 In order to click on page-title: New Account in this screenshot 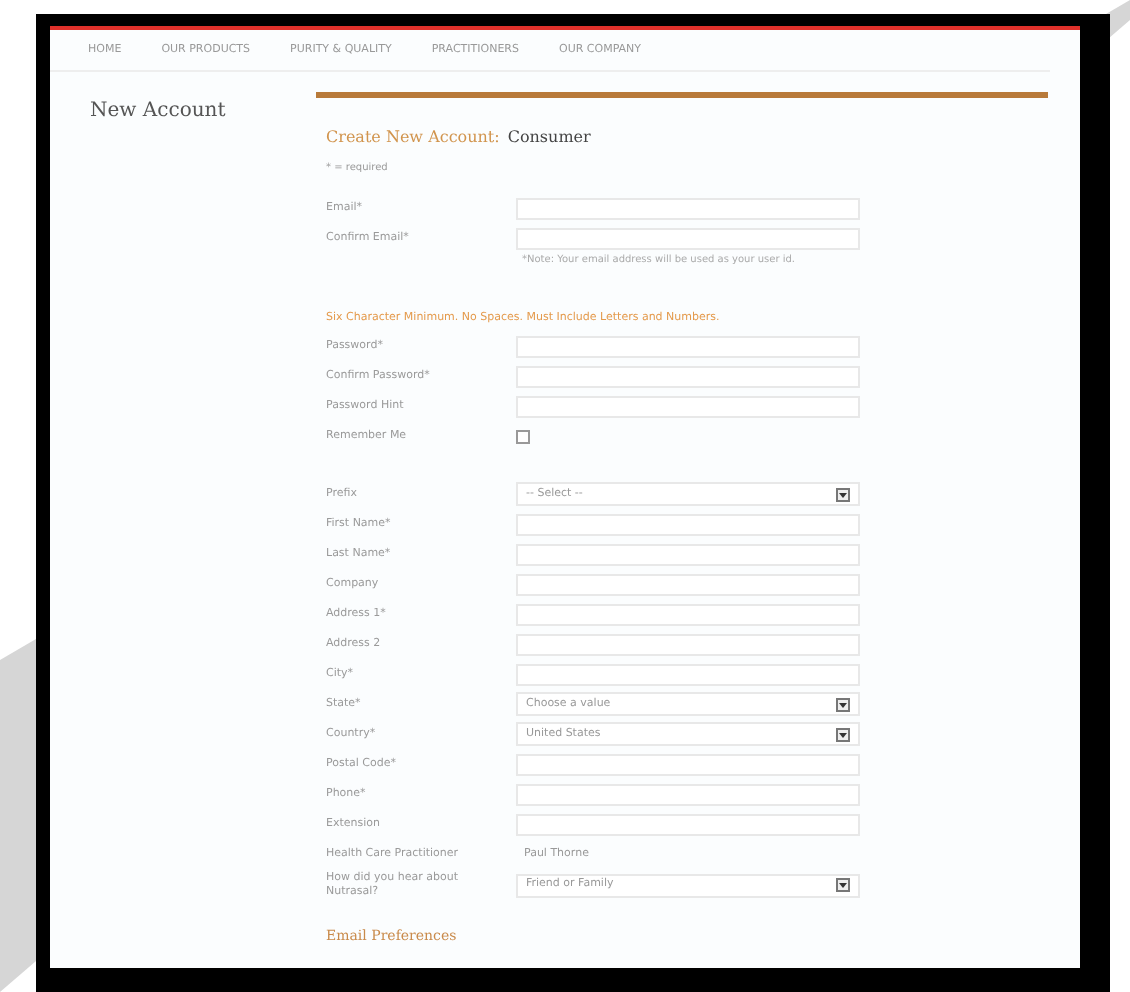, I will do `click(159, 112)`.